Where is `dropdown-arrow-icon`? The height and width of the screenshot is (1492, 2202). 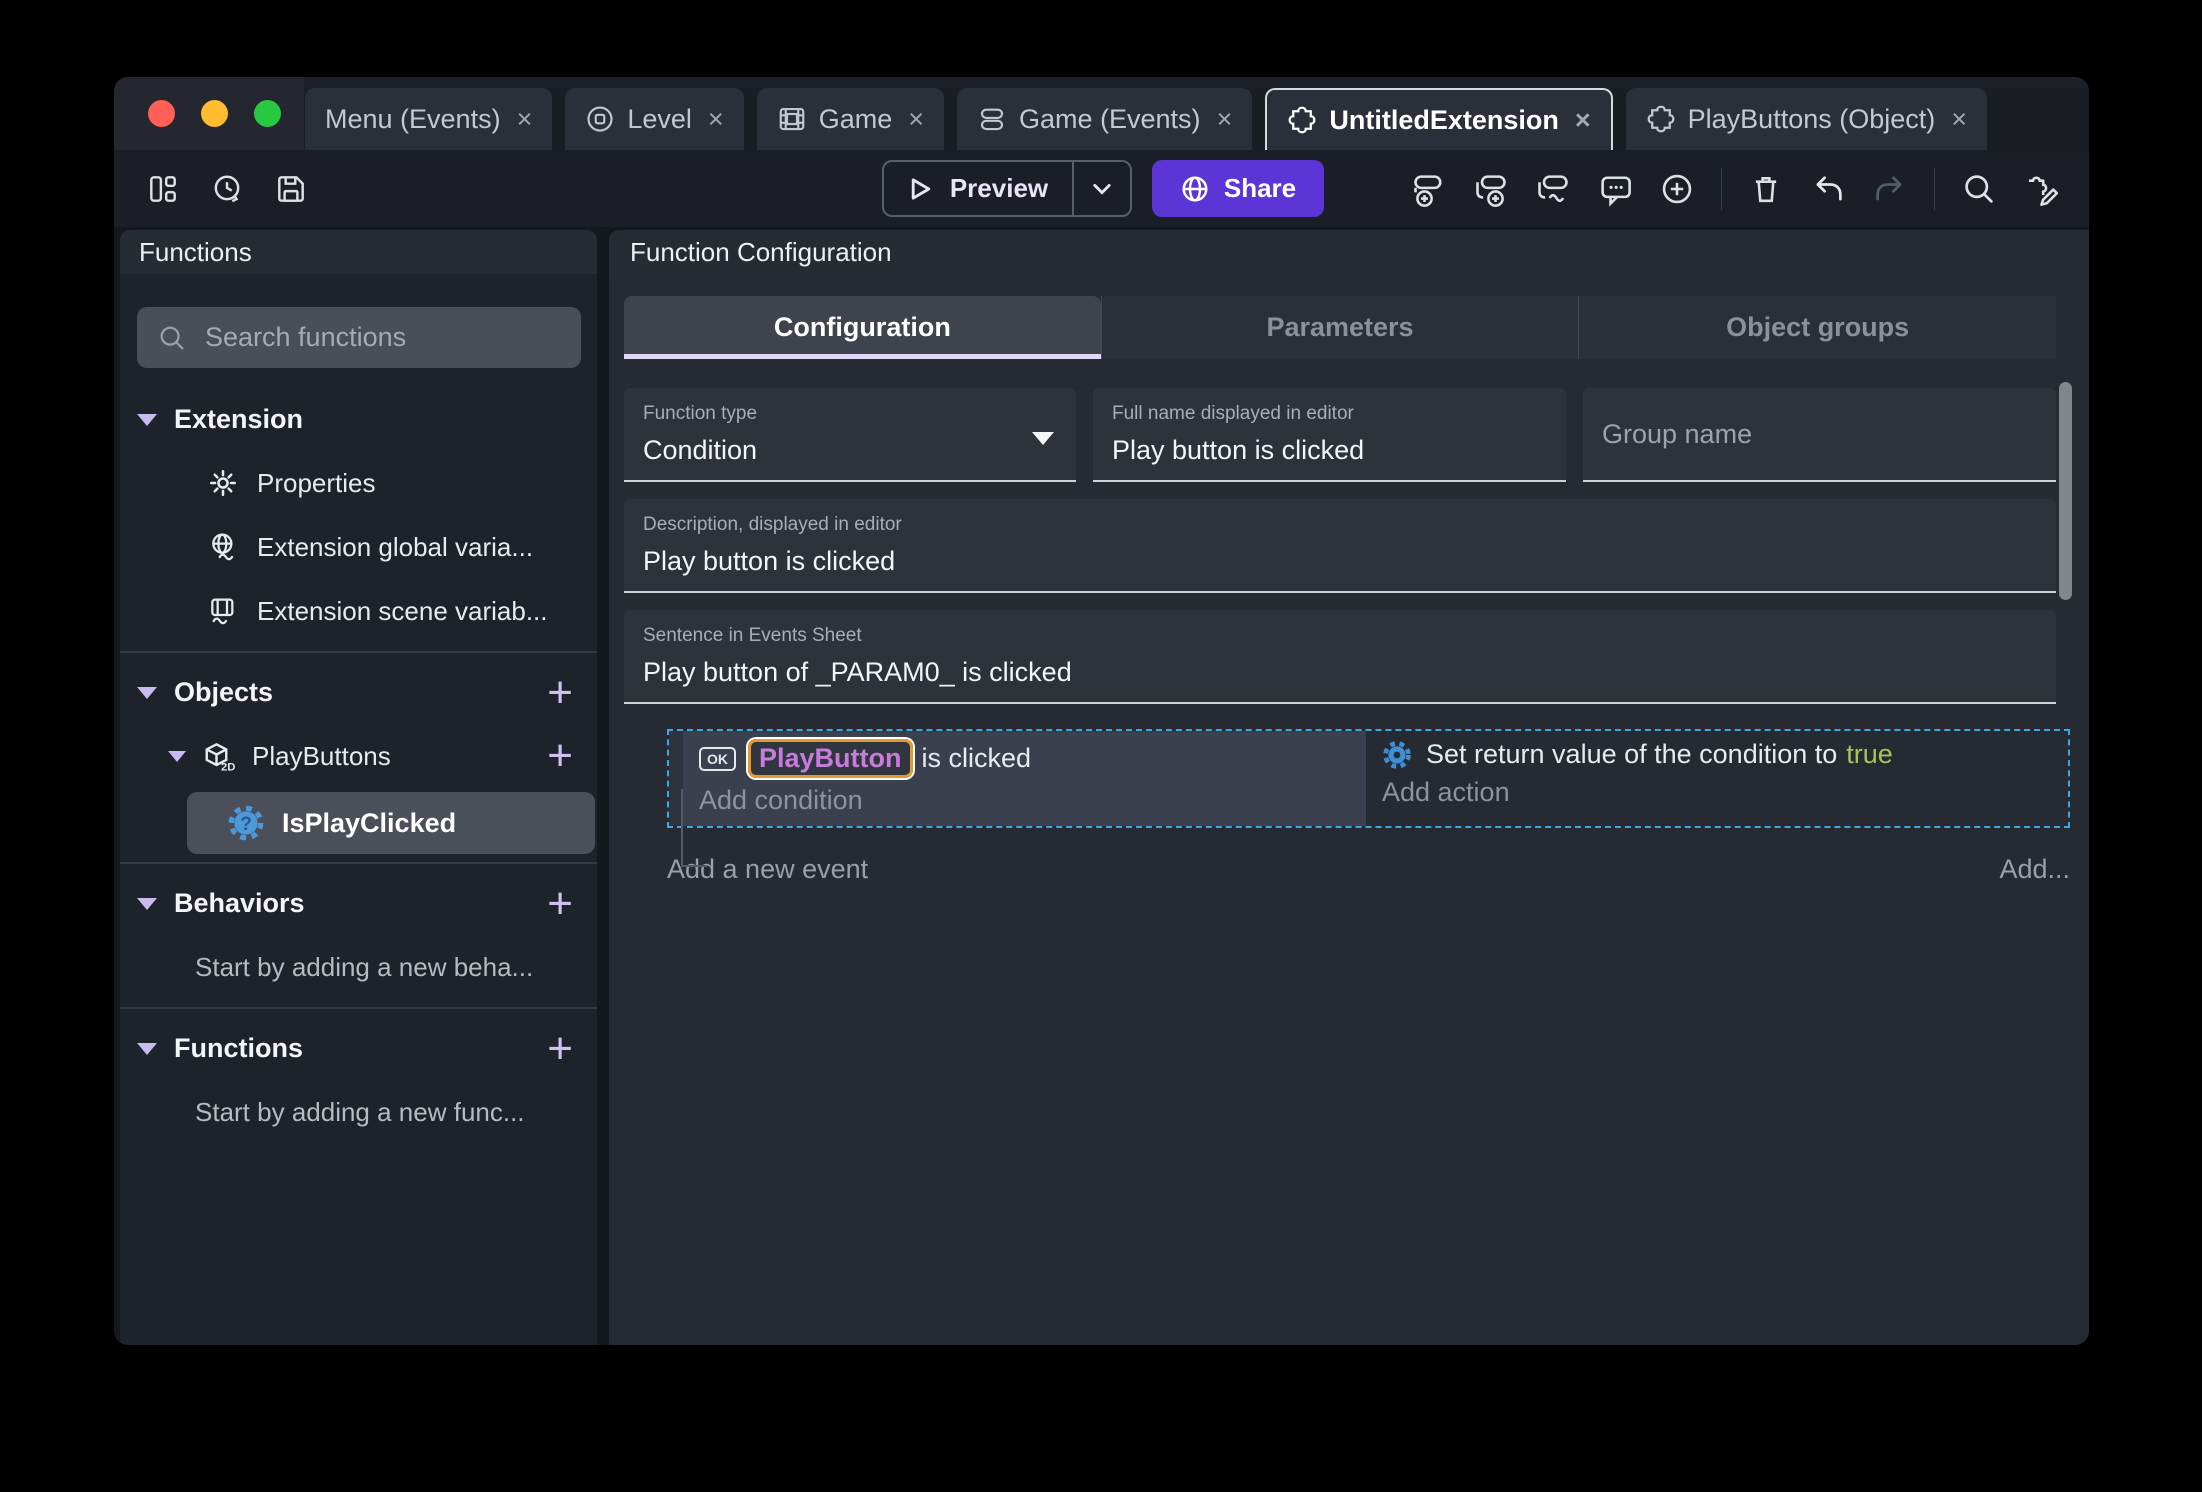 dropdown-arrow-icon is located at coordinates (1043, 438).